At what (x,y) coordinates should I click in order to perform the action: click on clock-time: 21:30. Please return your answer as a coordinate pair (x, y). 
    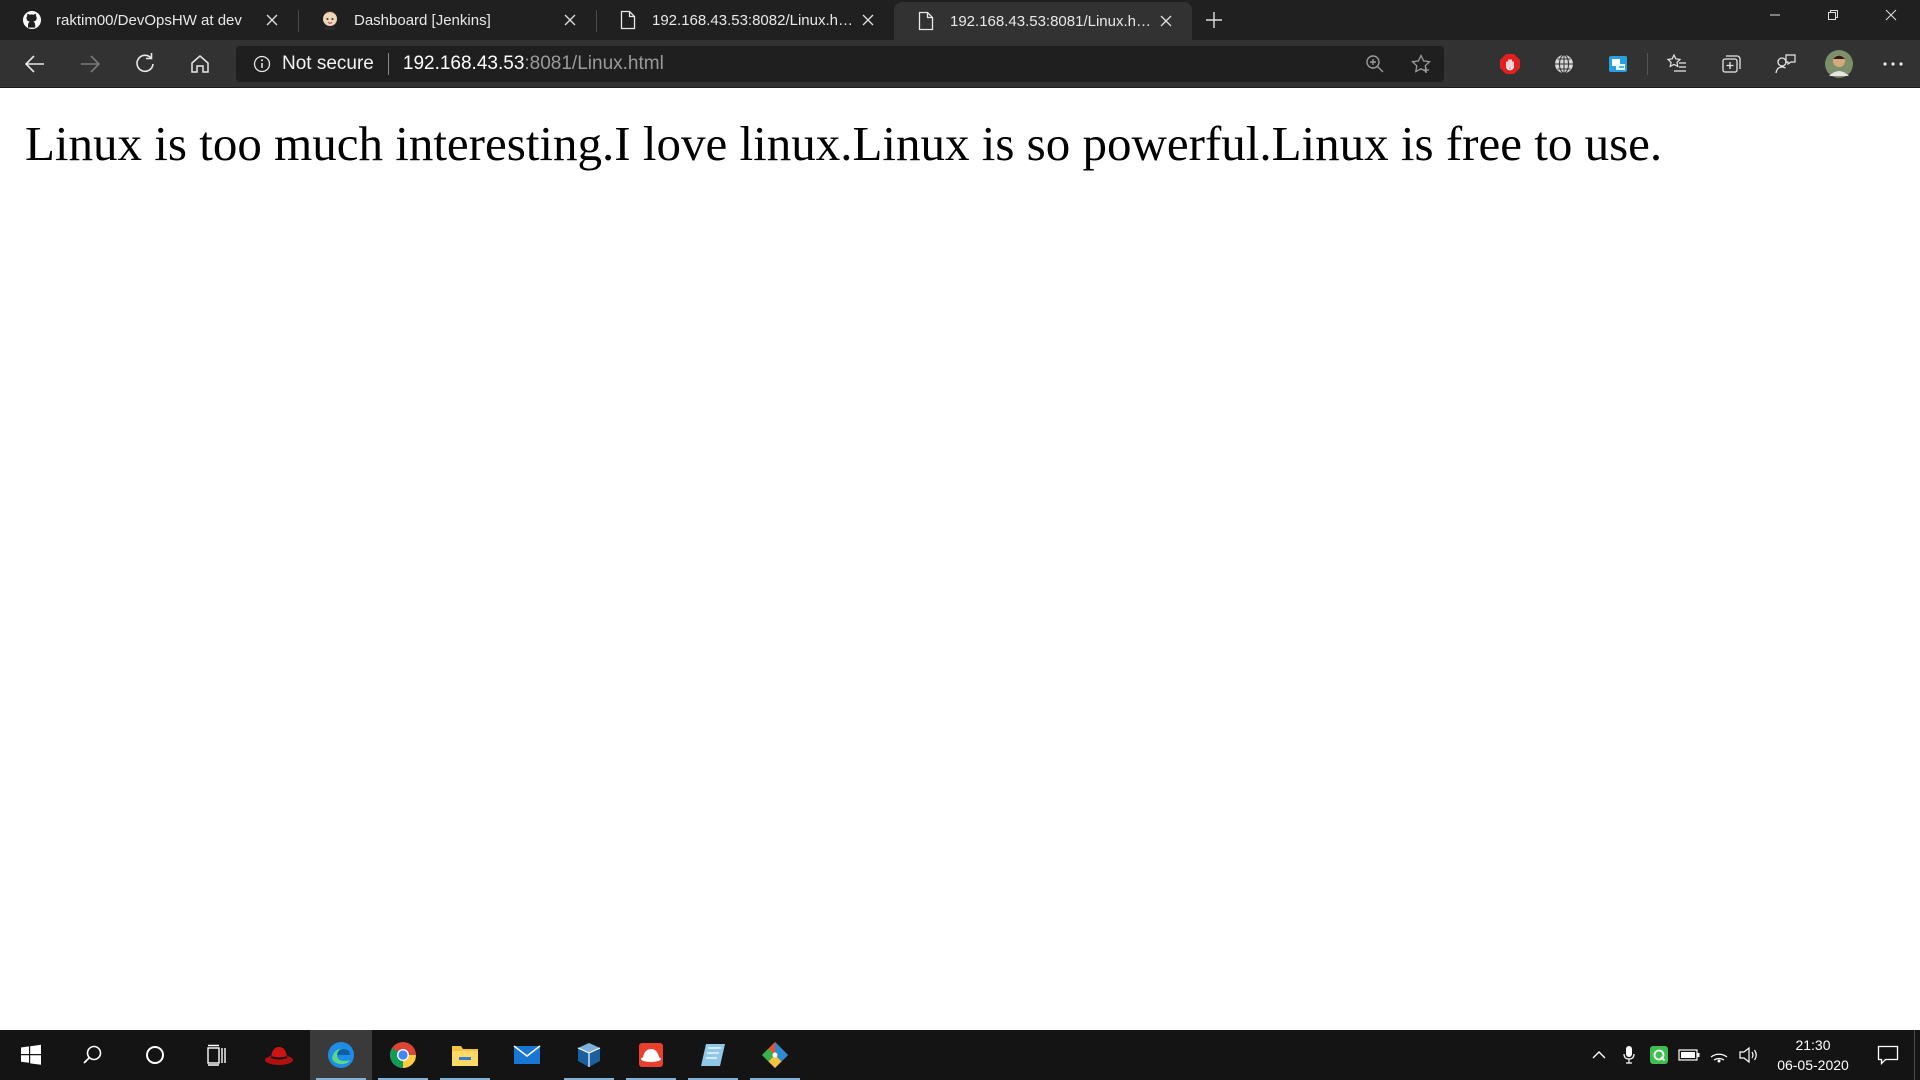
    Looking at the image, I should click on (1813, 1045).